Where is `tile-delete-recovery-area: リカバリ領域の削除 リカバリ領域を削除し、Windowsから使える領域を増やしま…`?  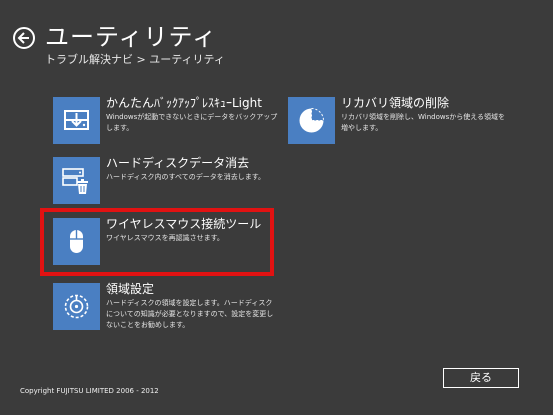 tile-delete-recovery-area: リカバリ領域の削除 リカバリ領域を削除し、Windowsから使える領域を増やしま… is located at coordinates (396, 121).